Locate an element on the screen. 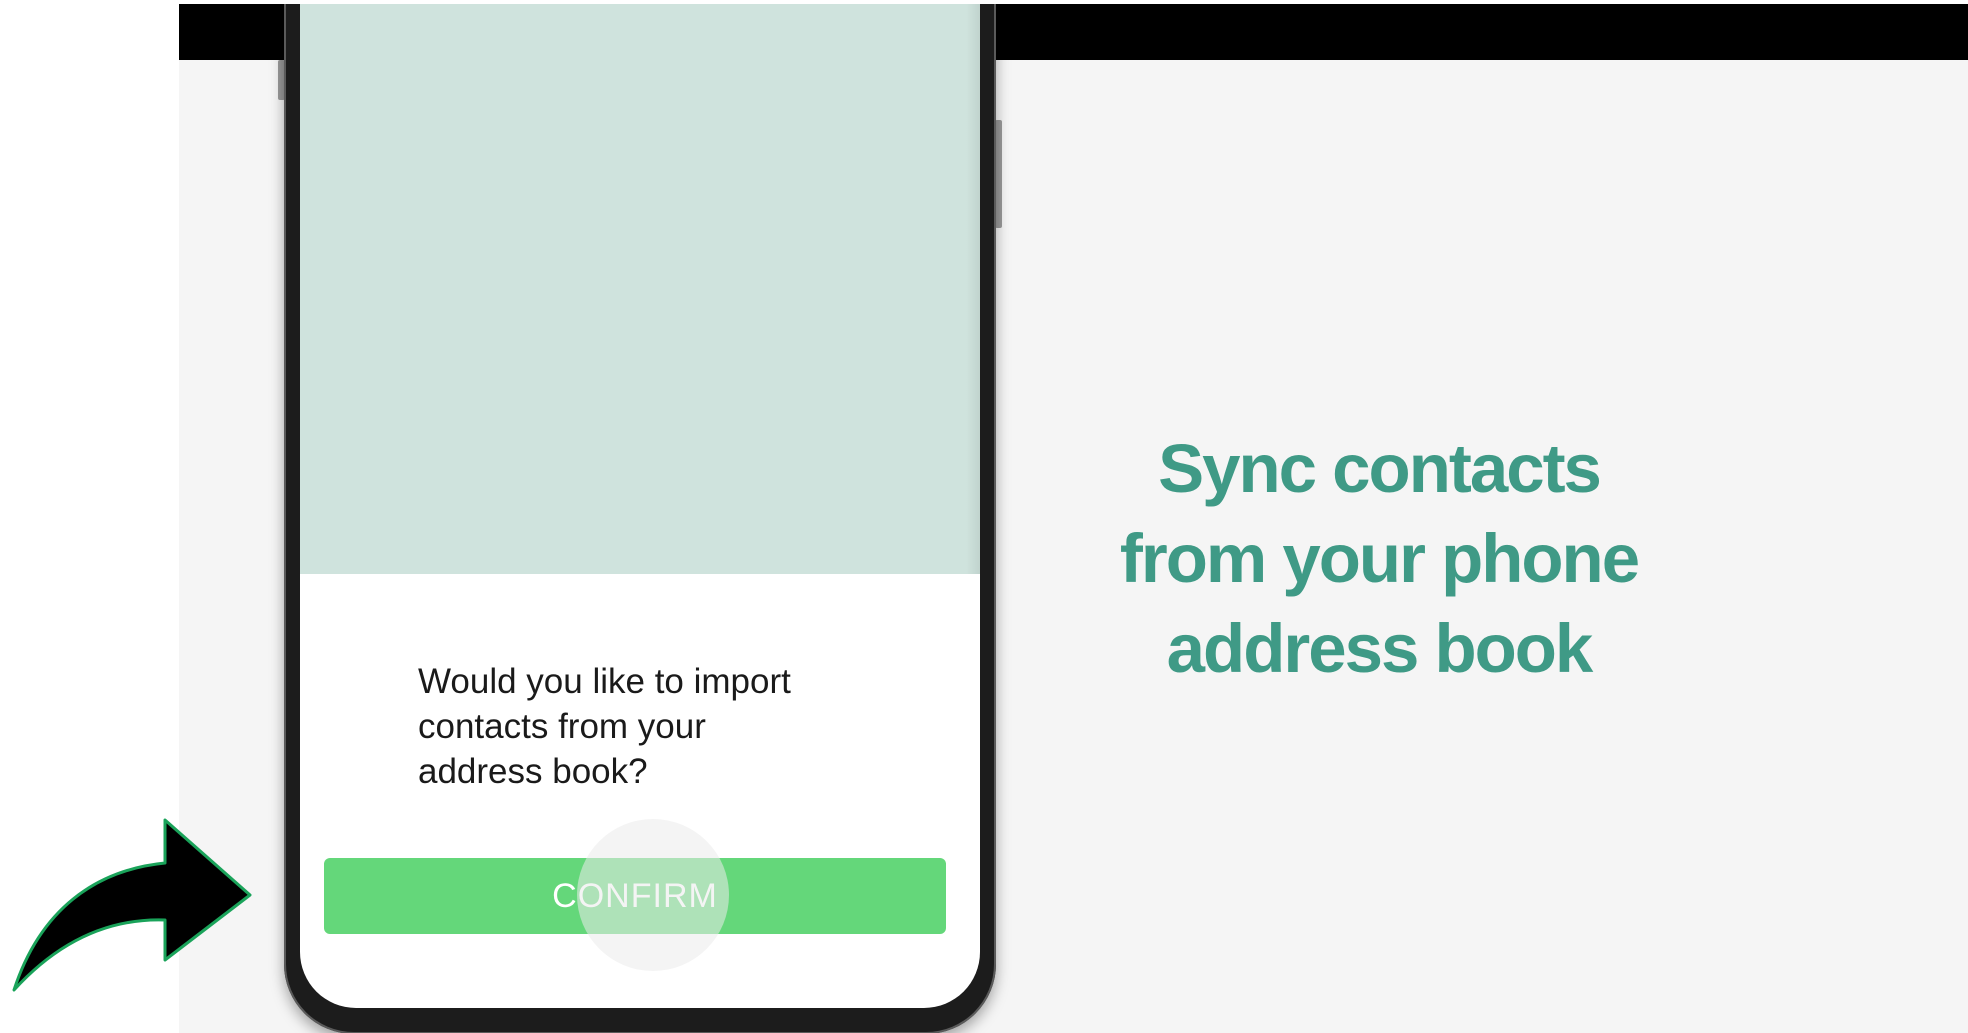  headline-line-1: Sync contacts is located at coordinates (1380, 468).